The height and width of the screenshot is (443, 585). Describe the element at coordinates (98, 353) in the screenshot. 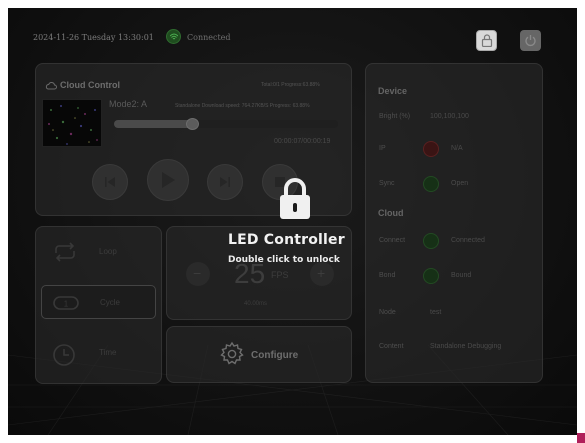

I see `mode-time: Time` at that location.